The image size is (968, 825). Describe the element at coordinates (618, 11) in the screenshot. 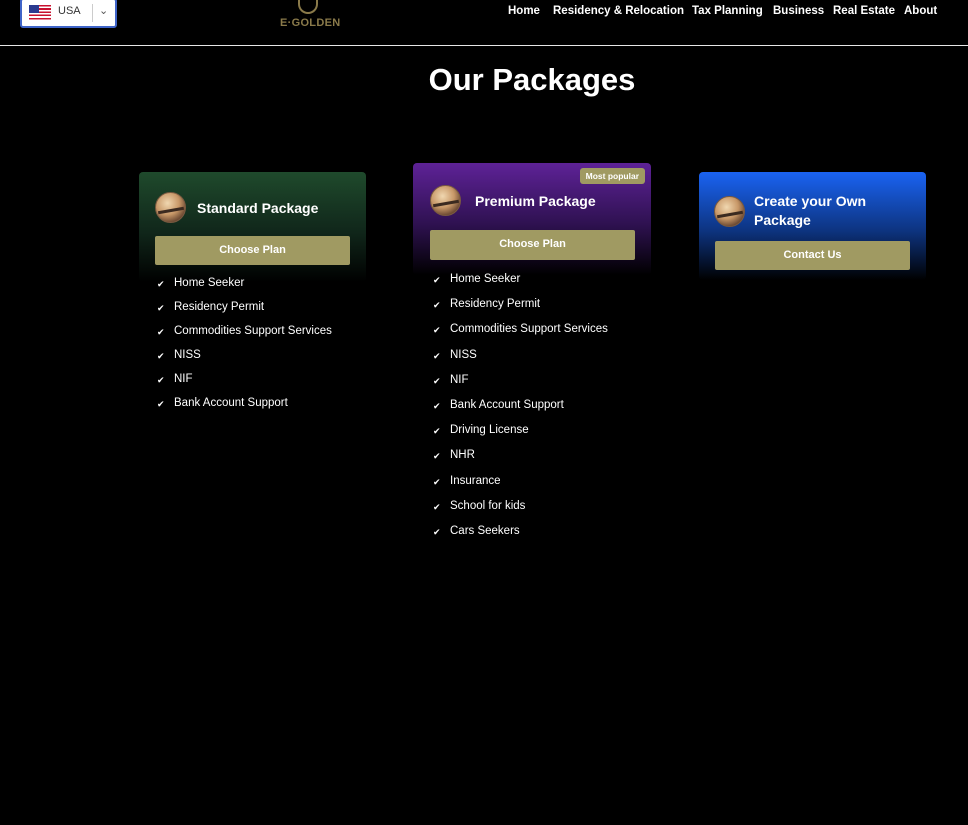

I see `nav-residency-relocation: Residency & Relocation` at that location.